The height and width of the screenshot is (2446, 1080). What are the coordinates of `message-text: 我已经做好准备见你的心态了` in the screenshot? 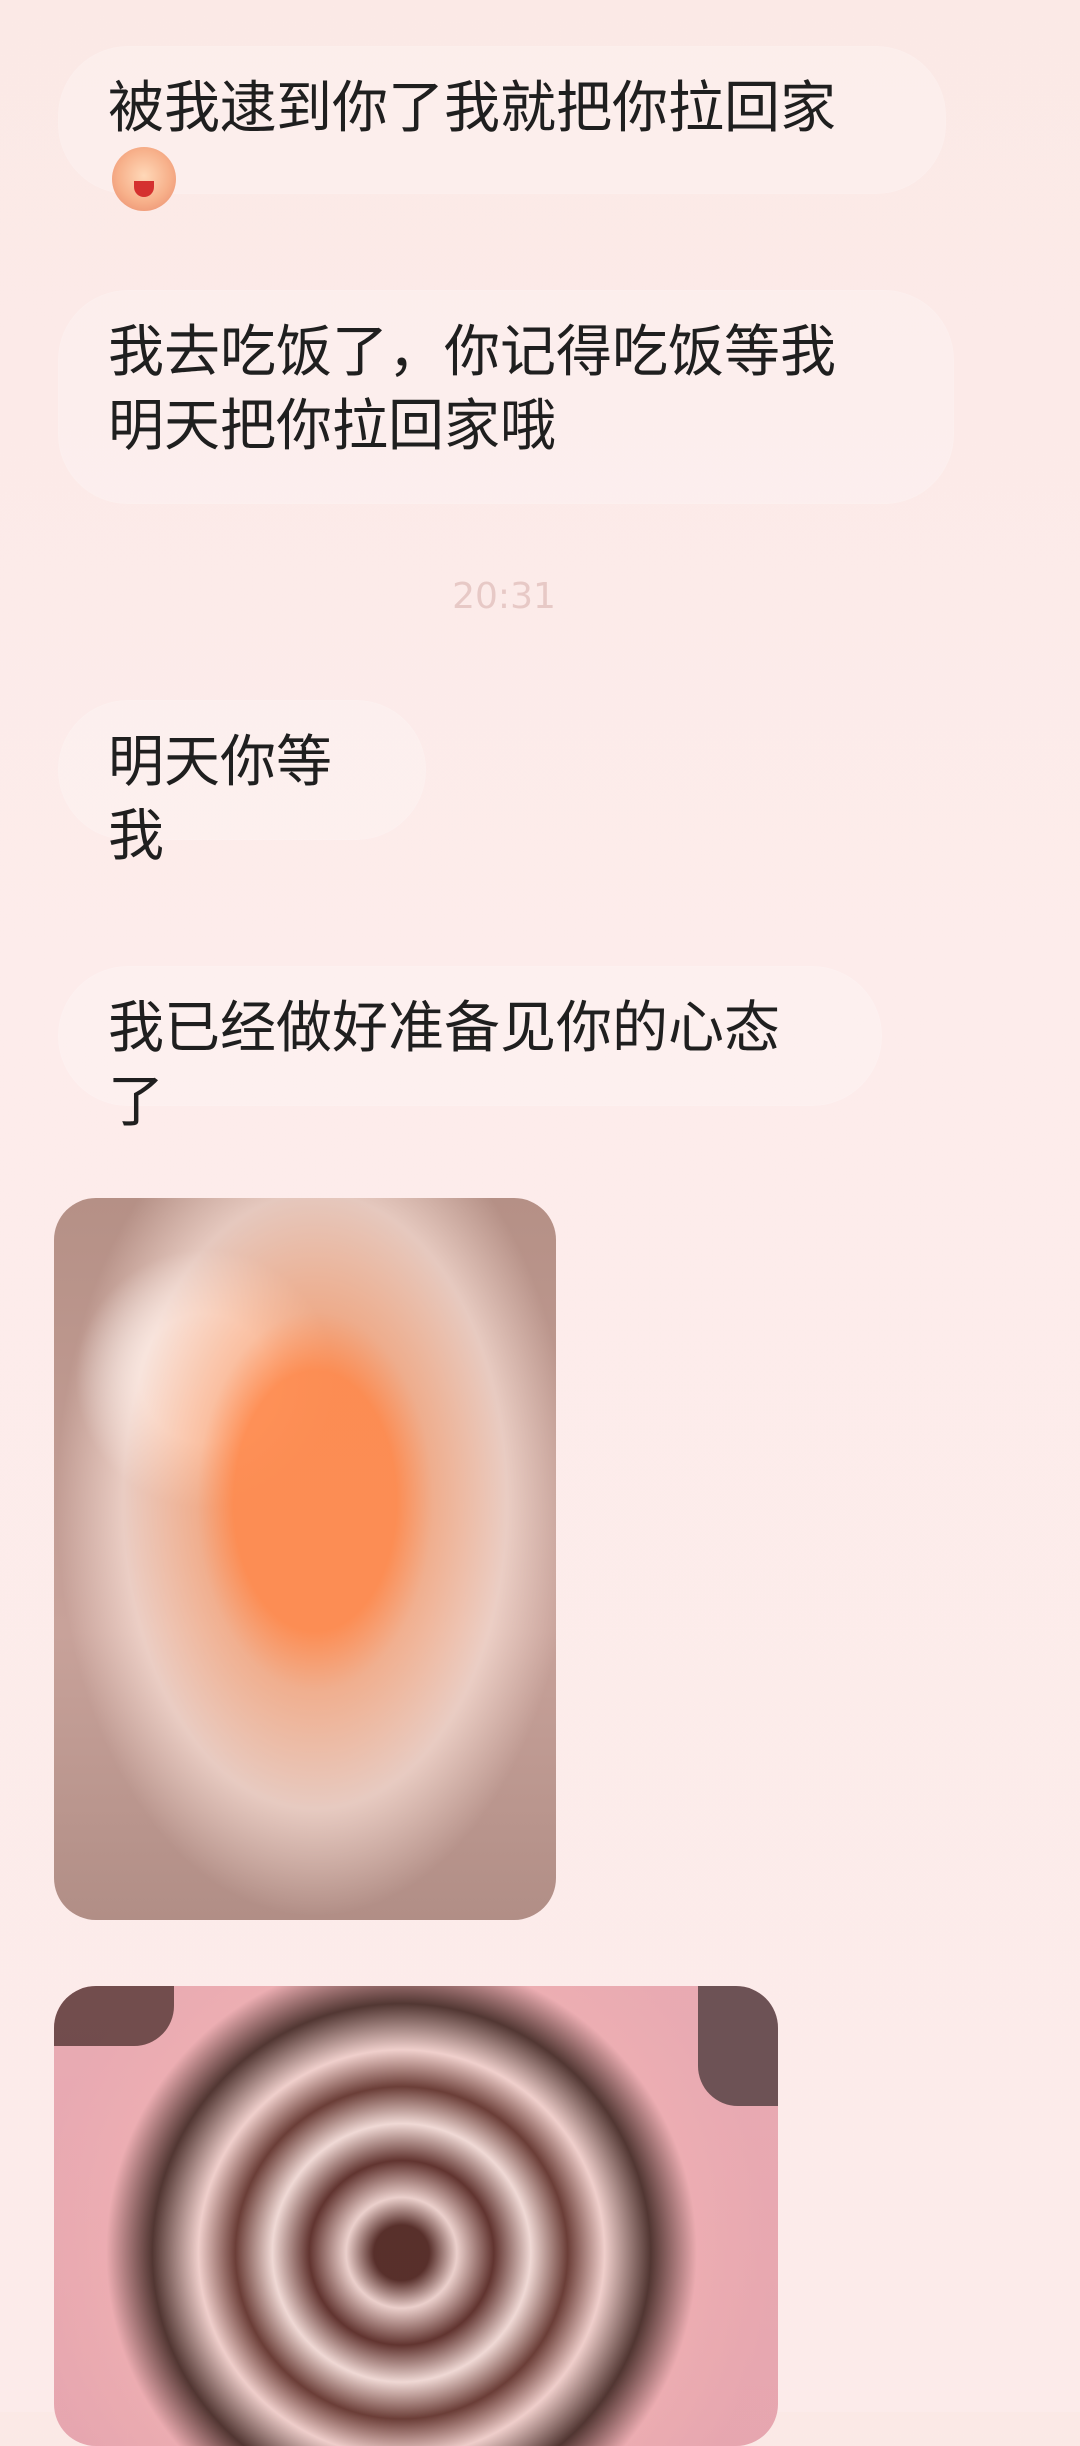 It's located at (444, 1065).